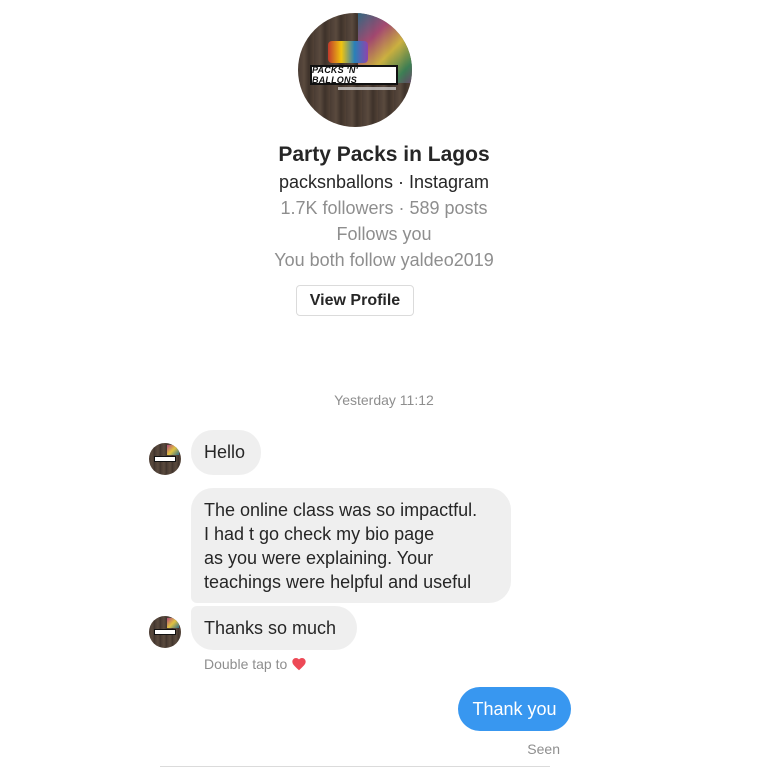  I want to click on avatar-decoration-balloons, so click(348, 52).